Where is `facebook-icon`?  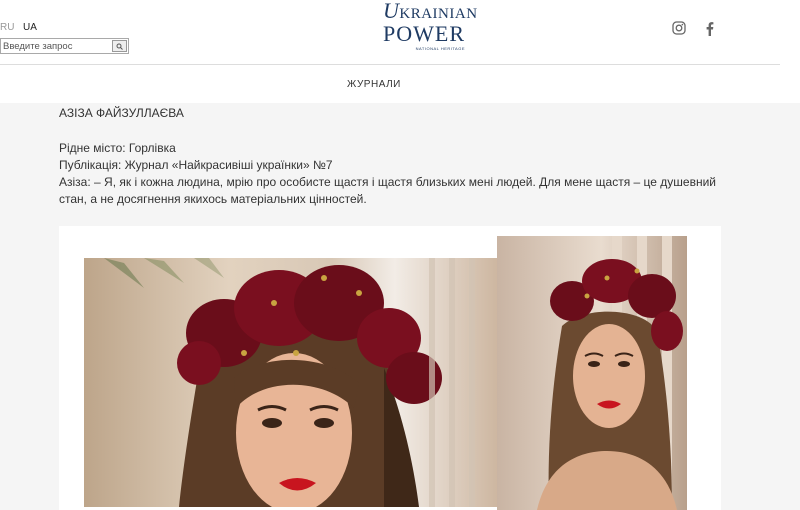 facebook-icon is located at coordinates (709, 28).